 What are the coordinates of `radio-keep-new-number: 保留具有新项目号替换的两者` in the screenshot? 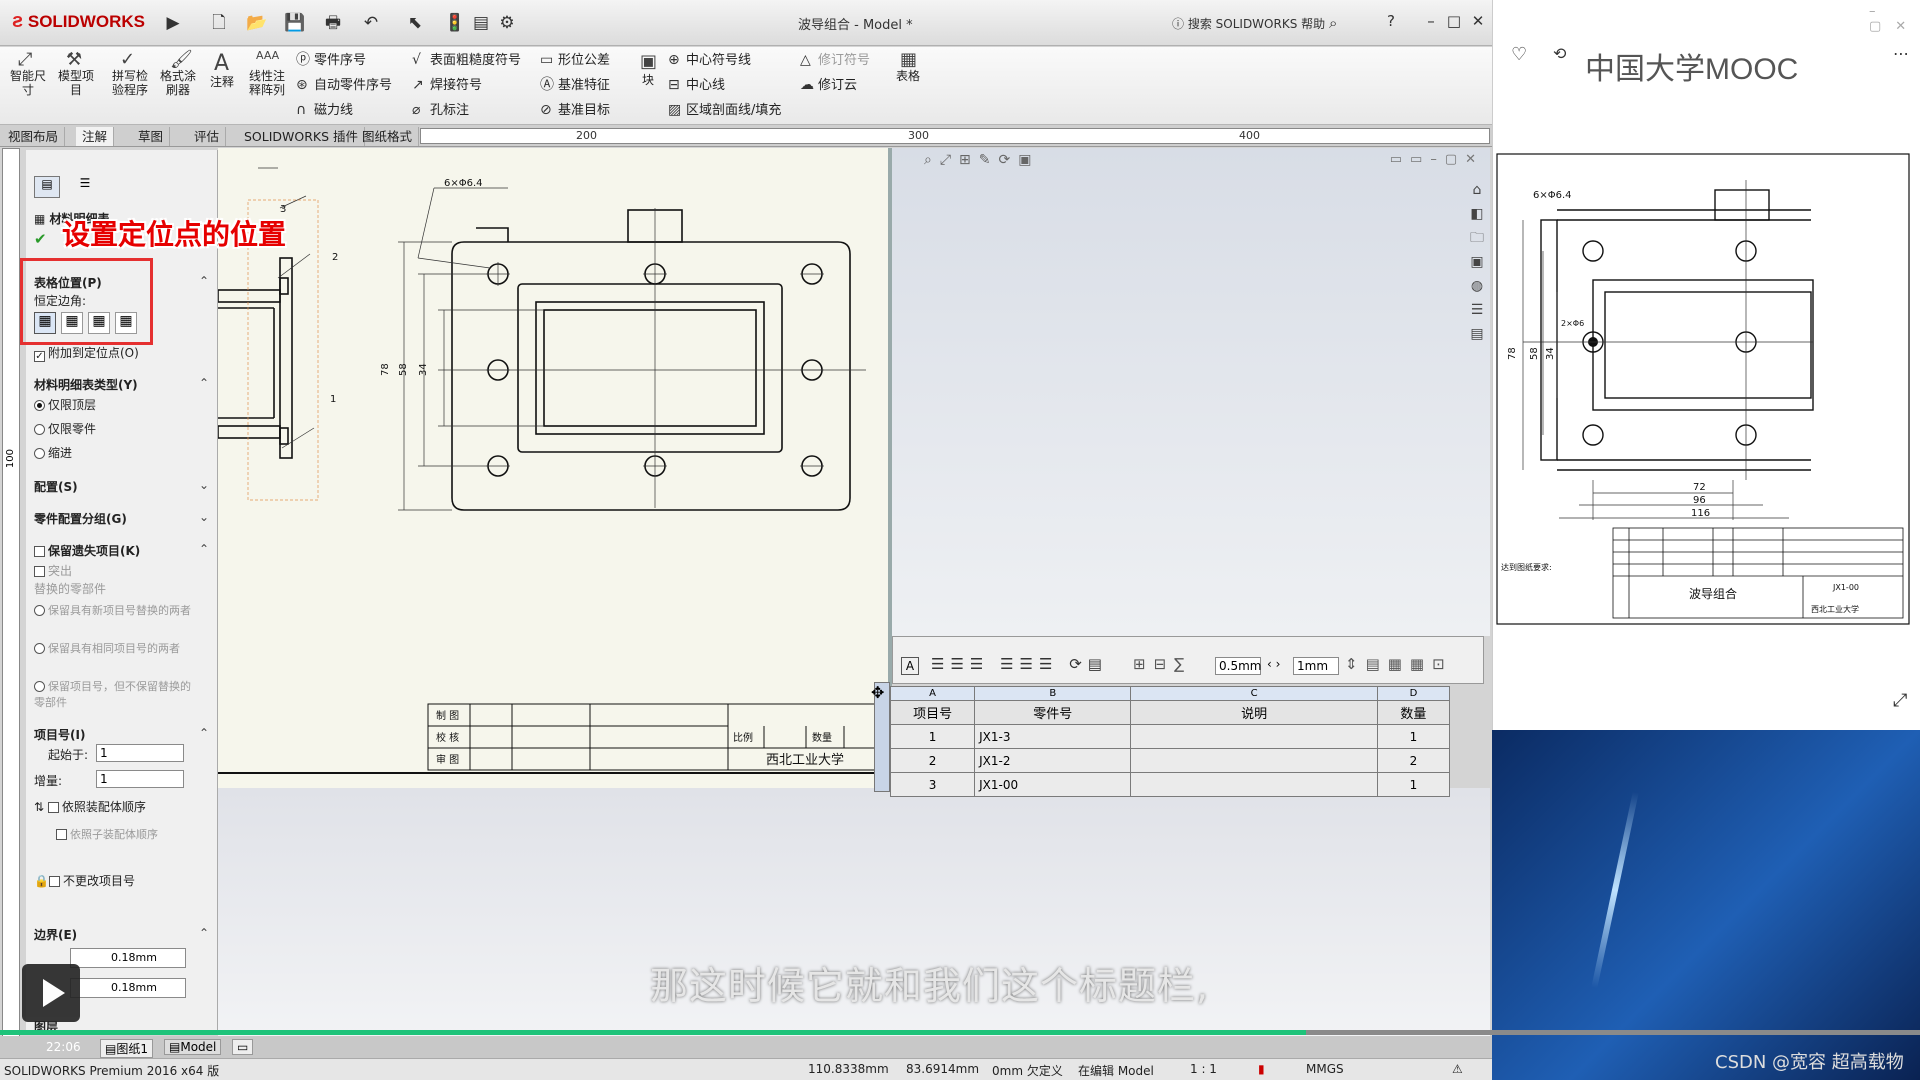 It's located at (114, 610).